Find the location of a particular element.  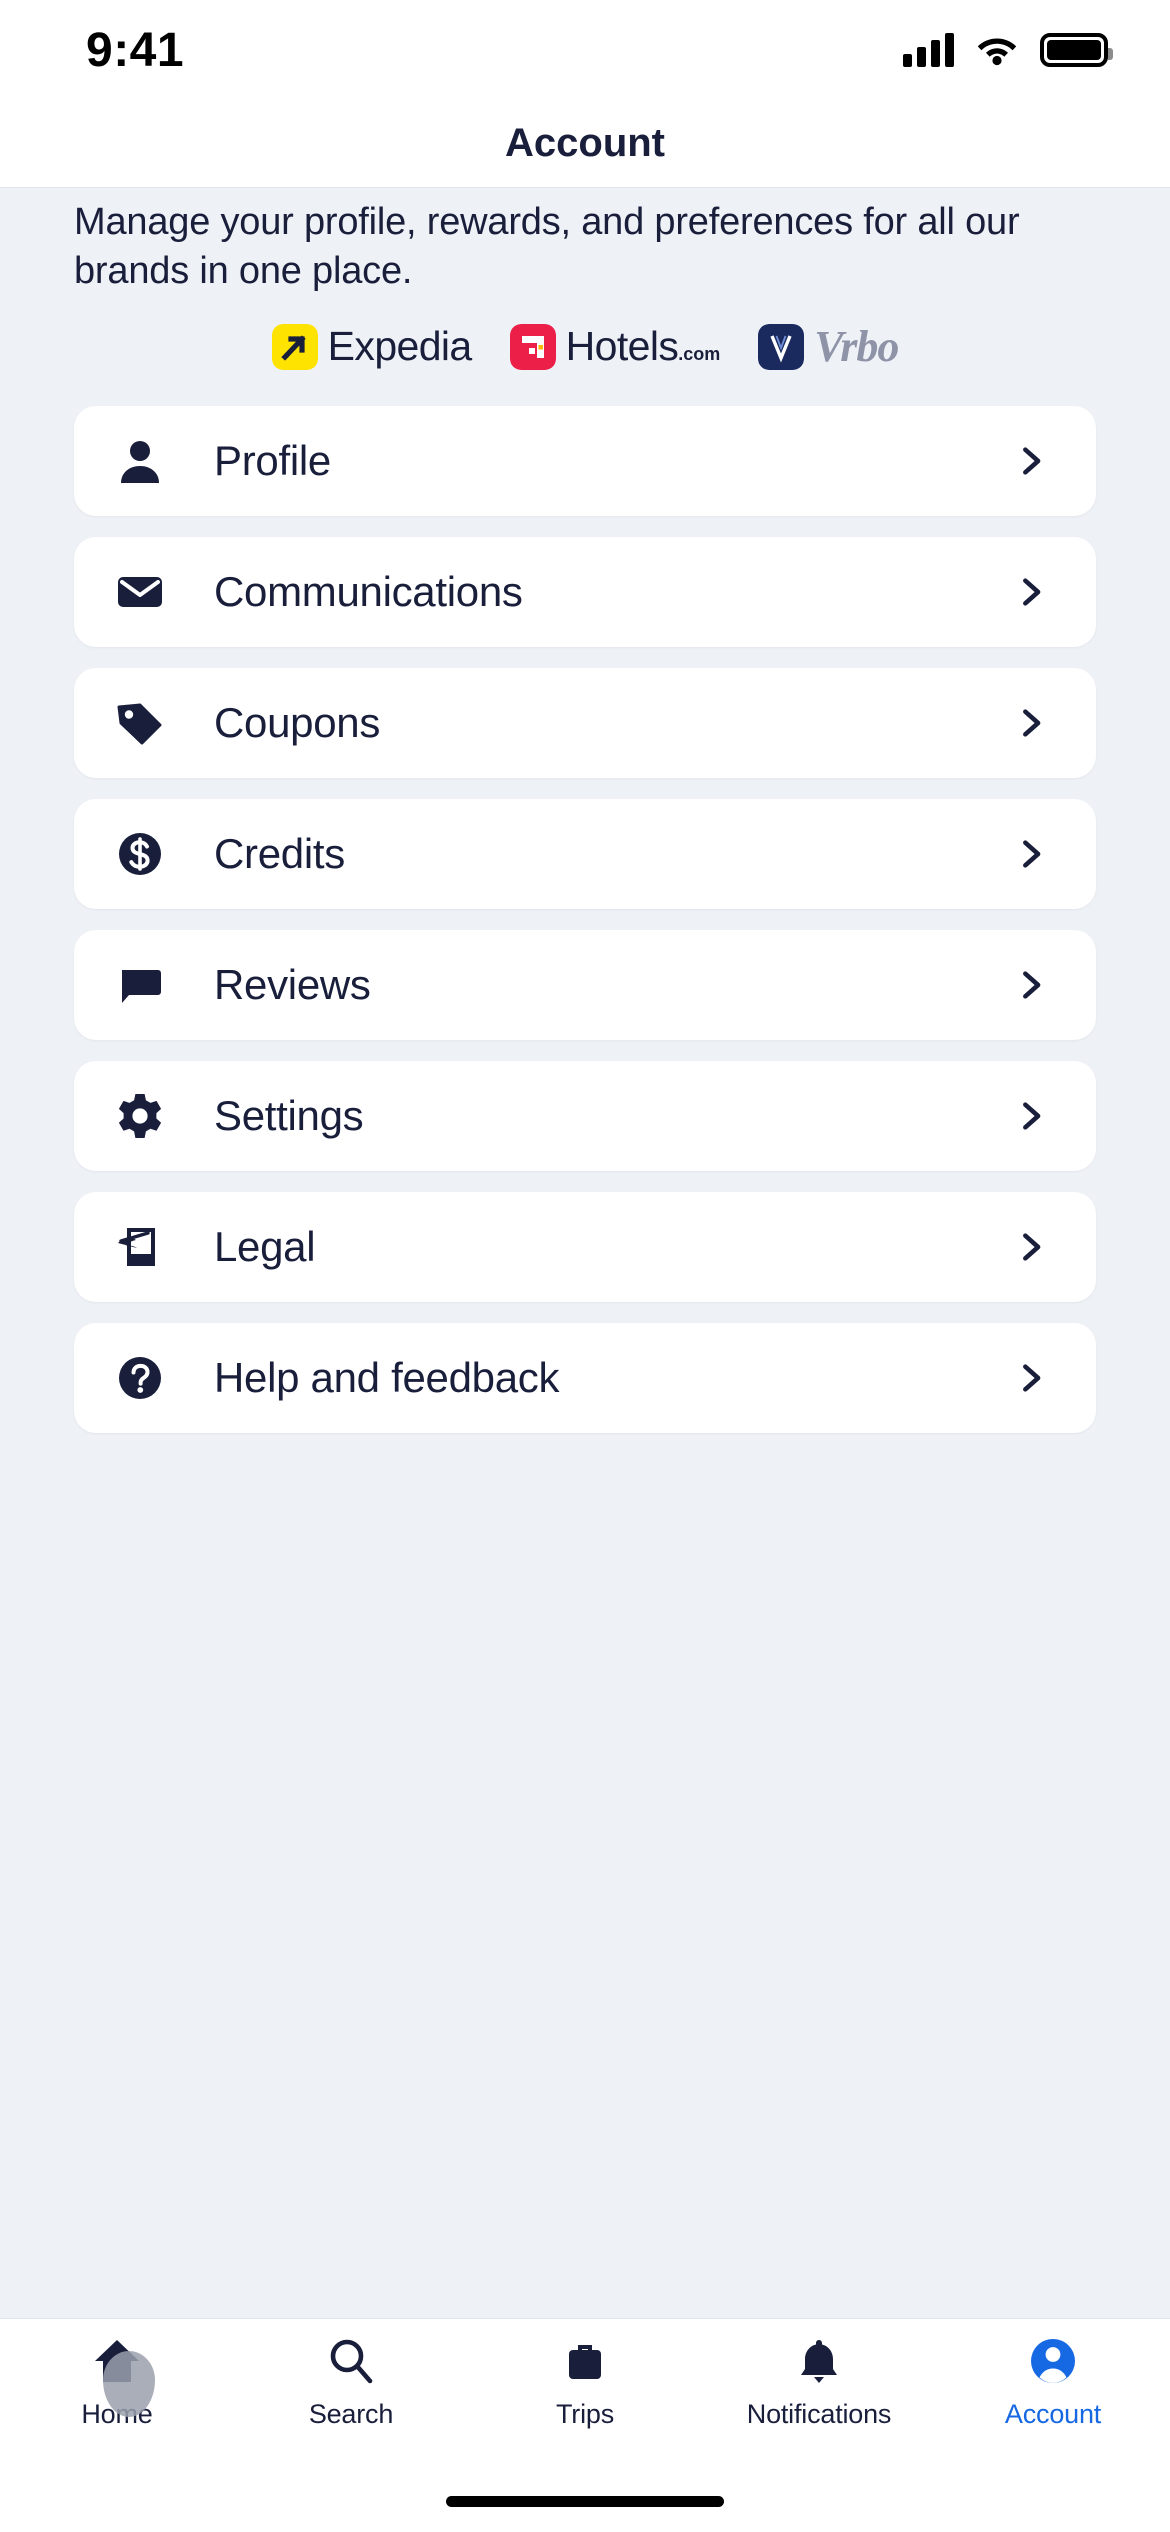

tab-label: Search is located at coordinates (351, 2414).